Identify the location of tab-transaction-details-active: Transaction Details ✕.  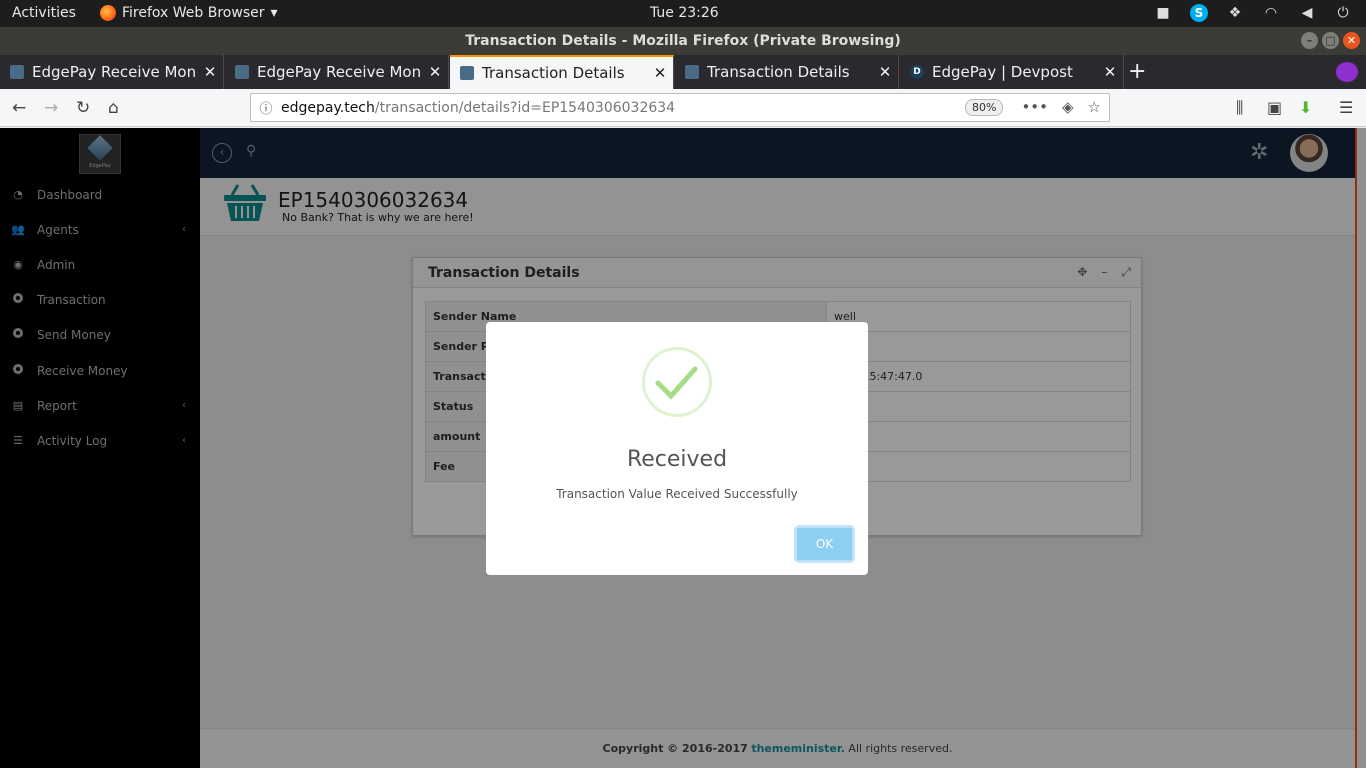
(562, 72).